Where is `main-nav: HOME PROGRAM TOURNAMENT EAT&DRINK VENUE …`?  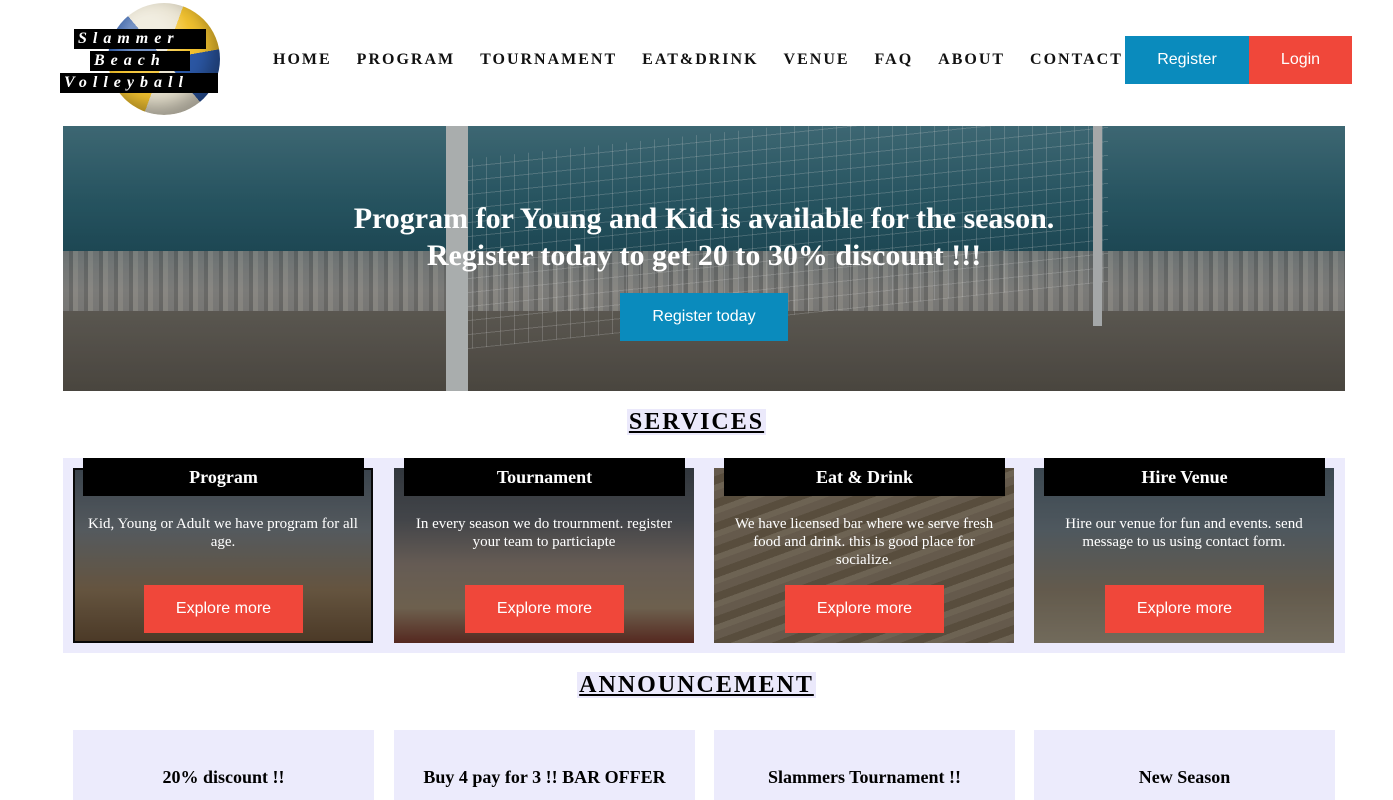
main-nav: HOME PROGRAM TOURNAMENT EAT&DRINK VENUE … is located at coordinates (710, 60).